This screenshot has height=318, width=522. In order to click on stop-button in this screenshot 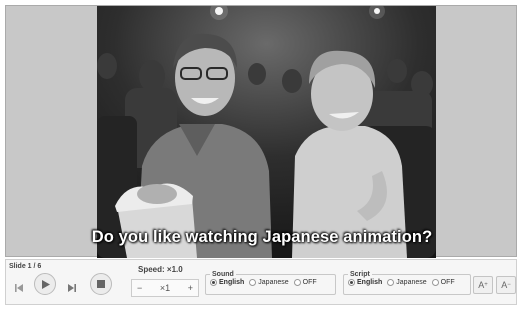, I will do `click(101, 284)`.